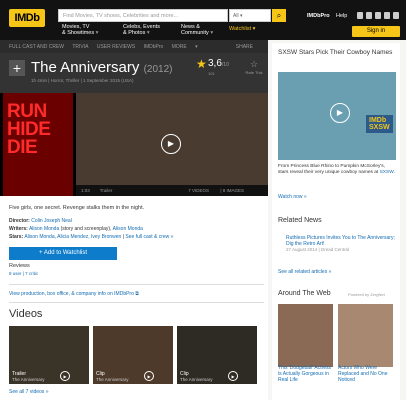 The image size is (406, 400). What do you see at coordinates (154, 47) in the screenshot?
I see `subnav-imdbpro: IMDbPro` at bounding box center [154, 47].